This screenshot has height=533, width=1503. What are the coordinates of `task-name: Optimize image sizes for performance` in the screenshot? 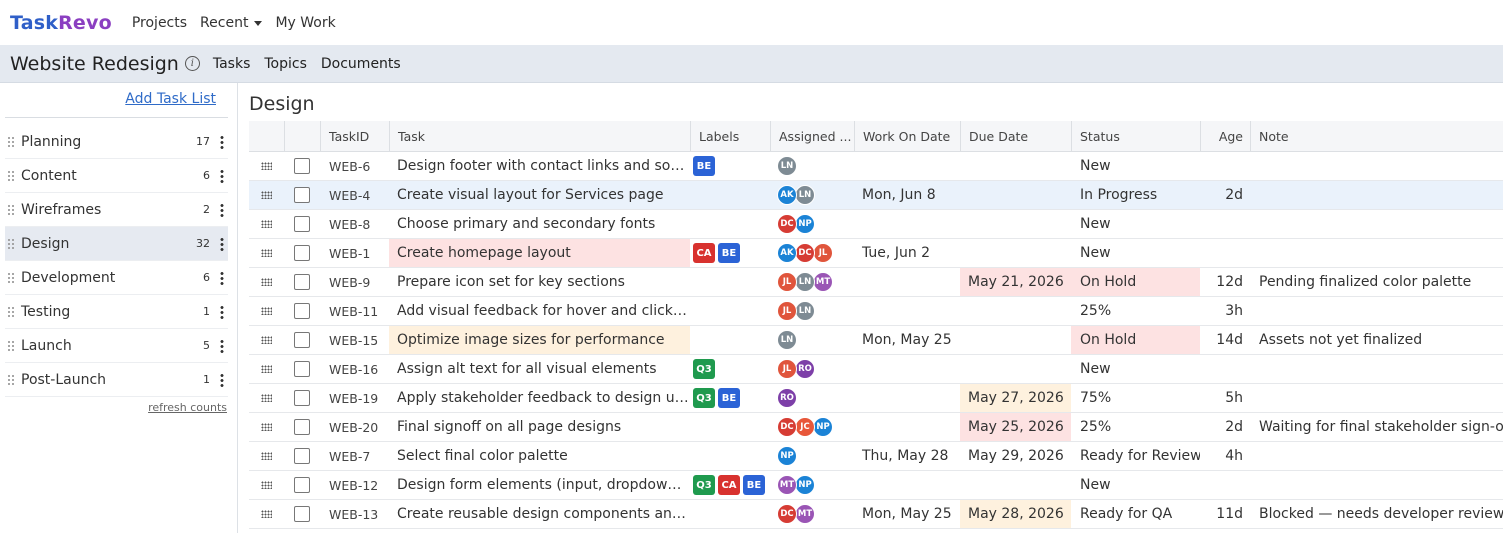 It's located at (531, 340).